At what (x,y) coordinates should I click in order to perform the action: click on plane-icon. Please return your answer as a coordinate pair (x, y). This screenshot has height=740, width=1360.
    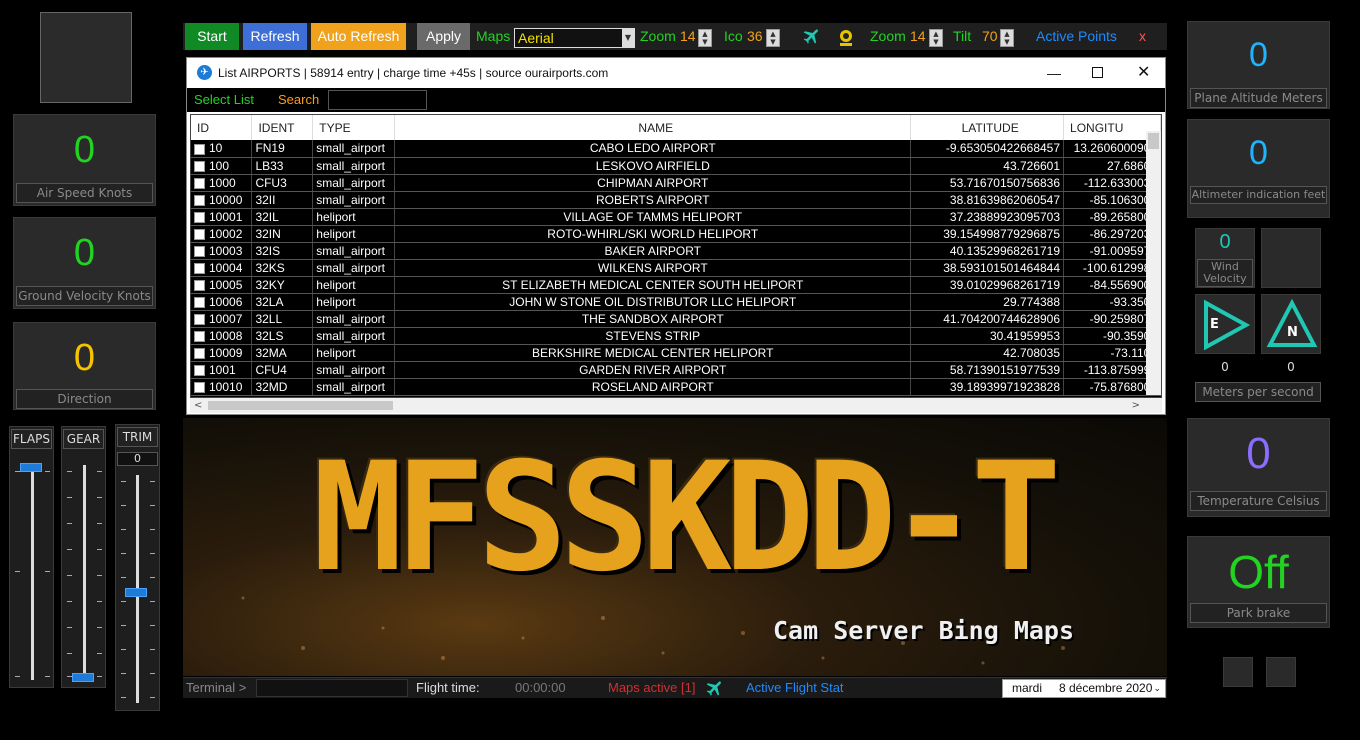
    Looking at the image, I should click on (814, 37).